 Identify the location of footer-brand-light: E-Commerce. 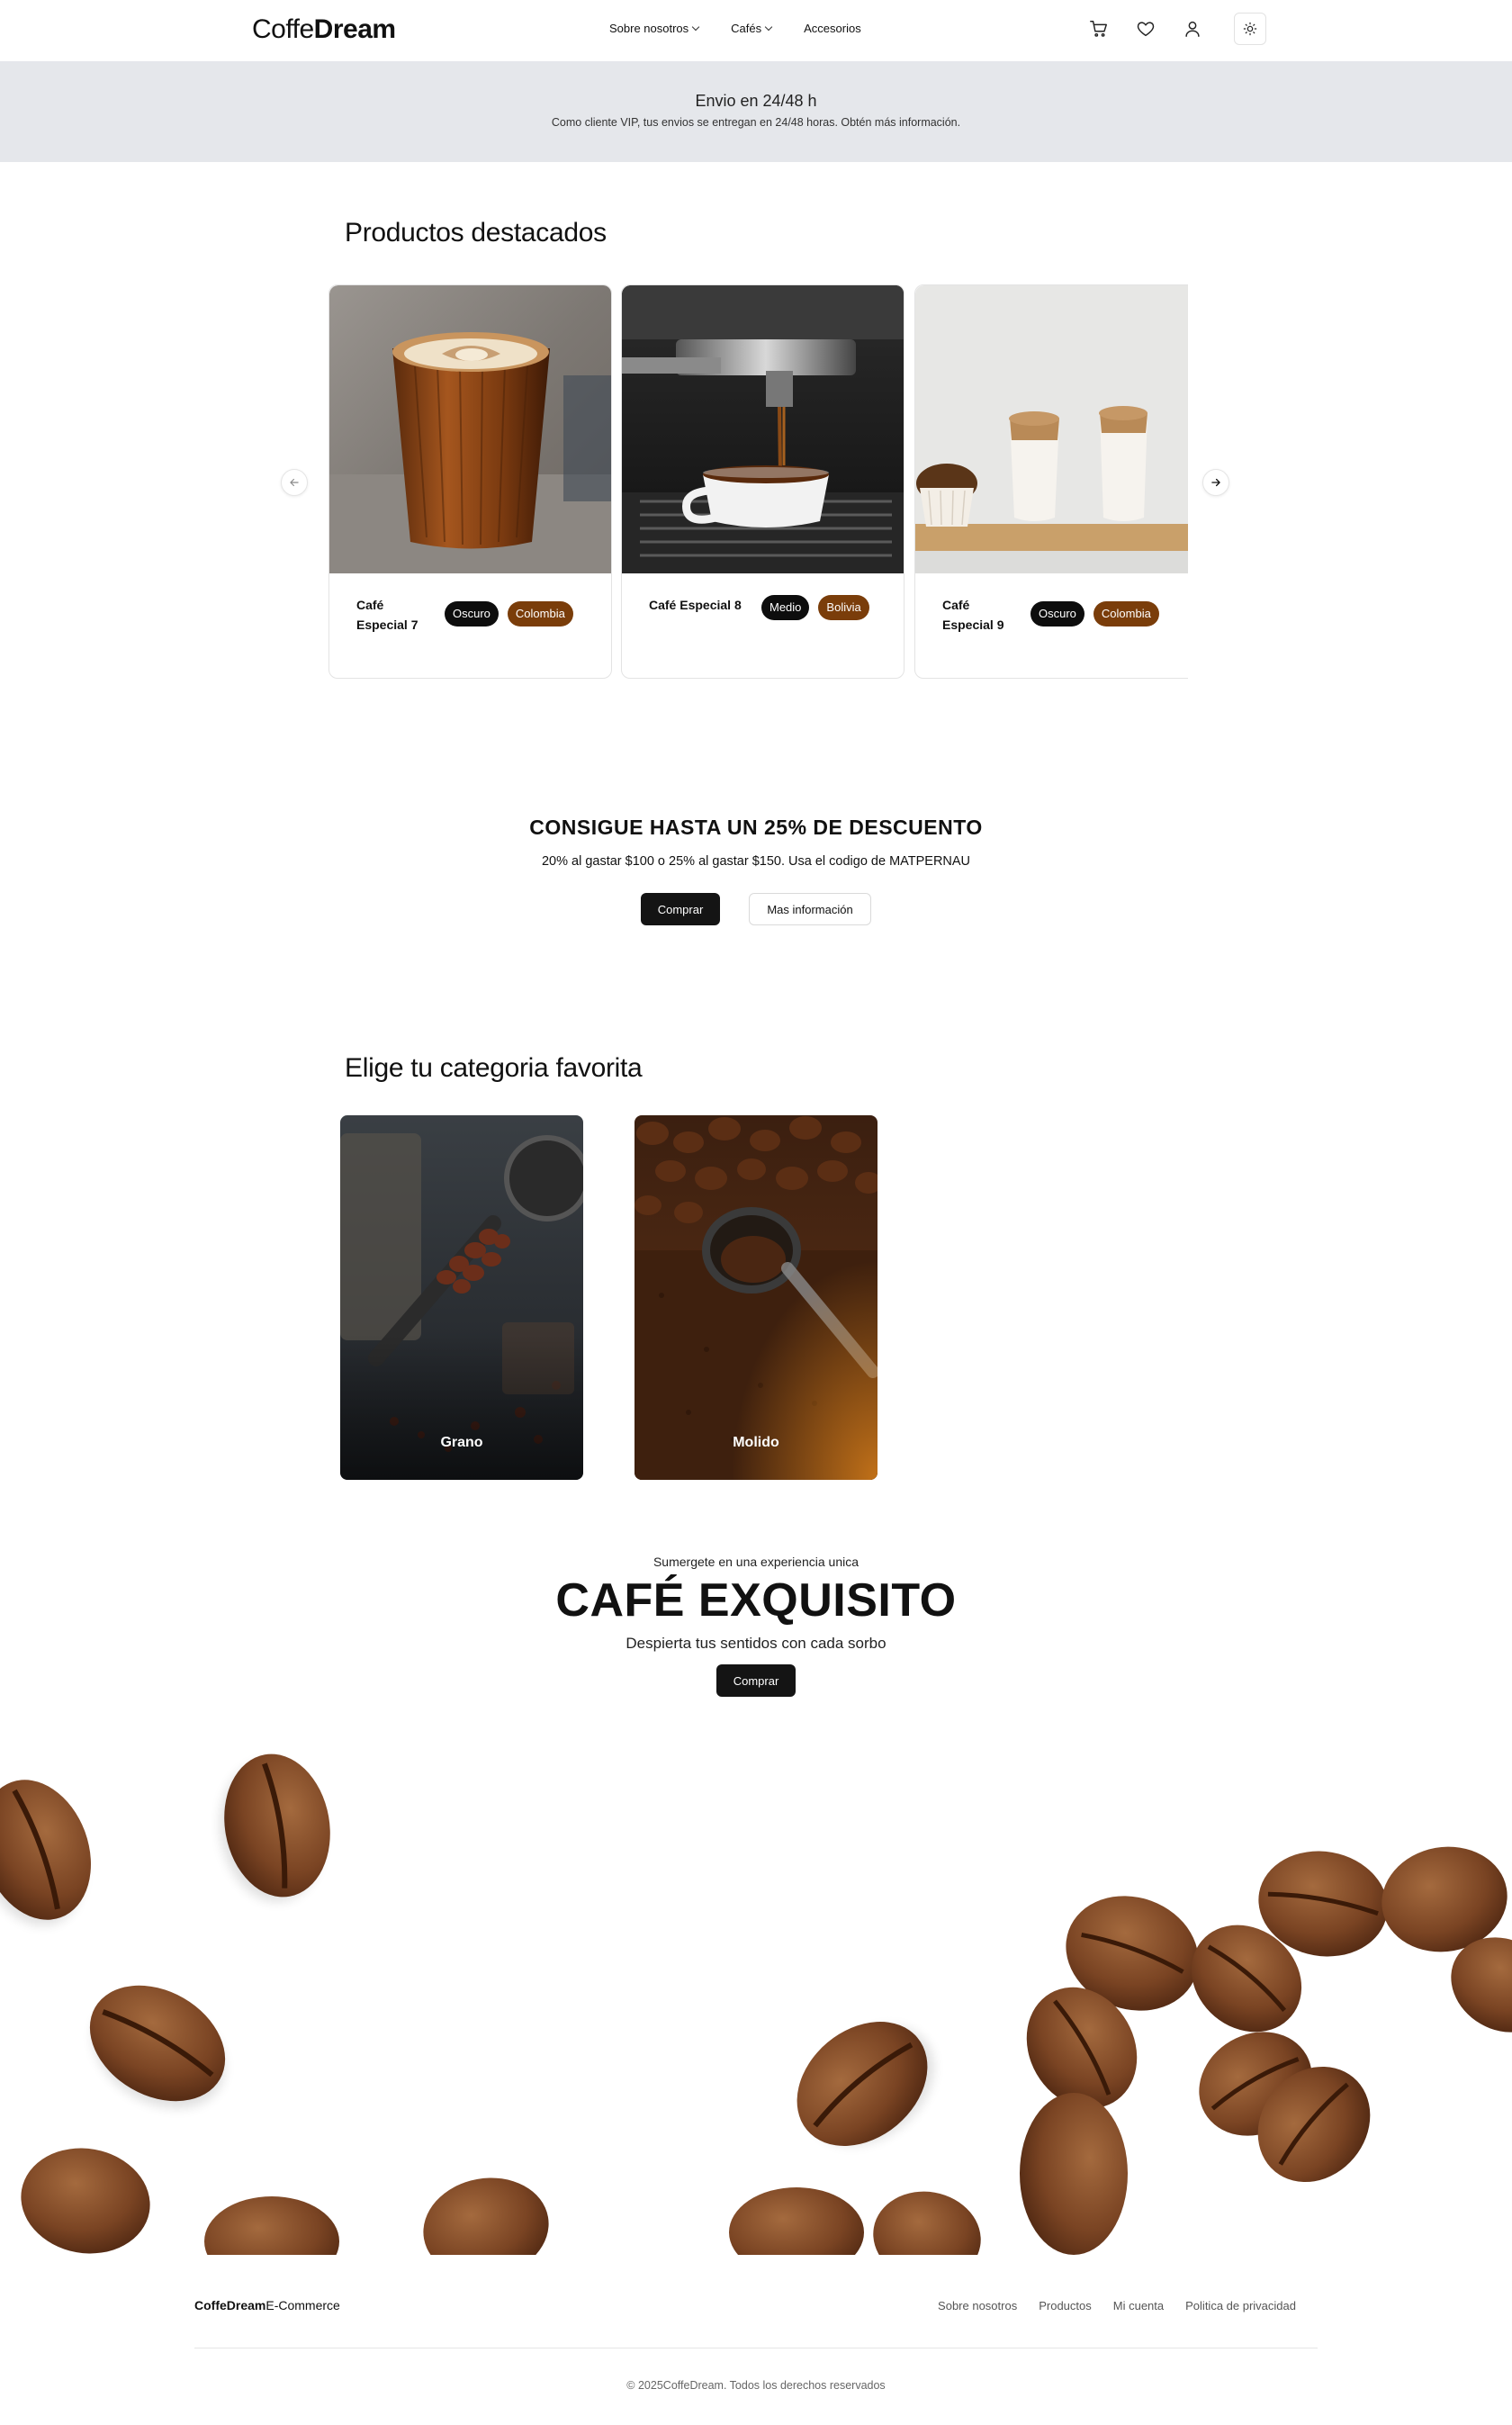
(303, 2305).